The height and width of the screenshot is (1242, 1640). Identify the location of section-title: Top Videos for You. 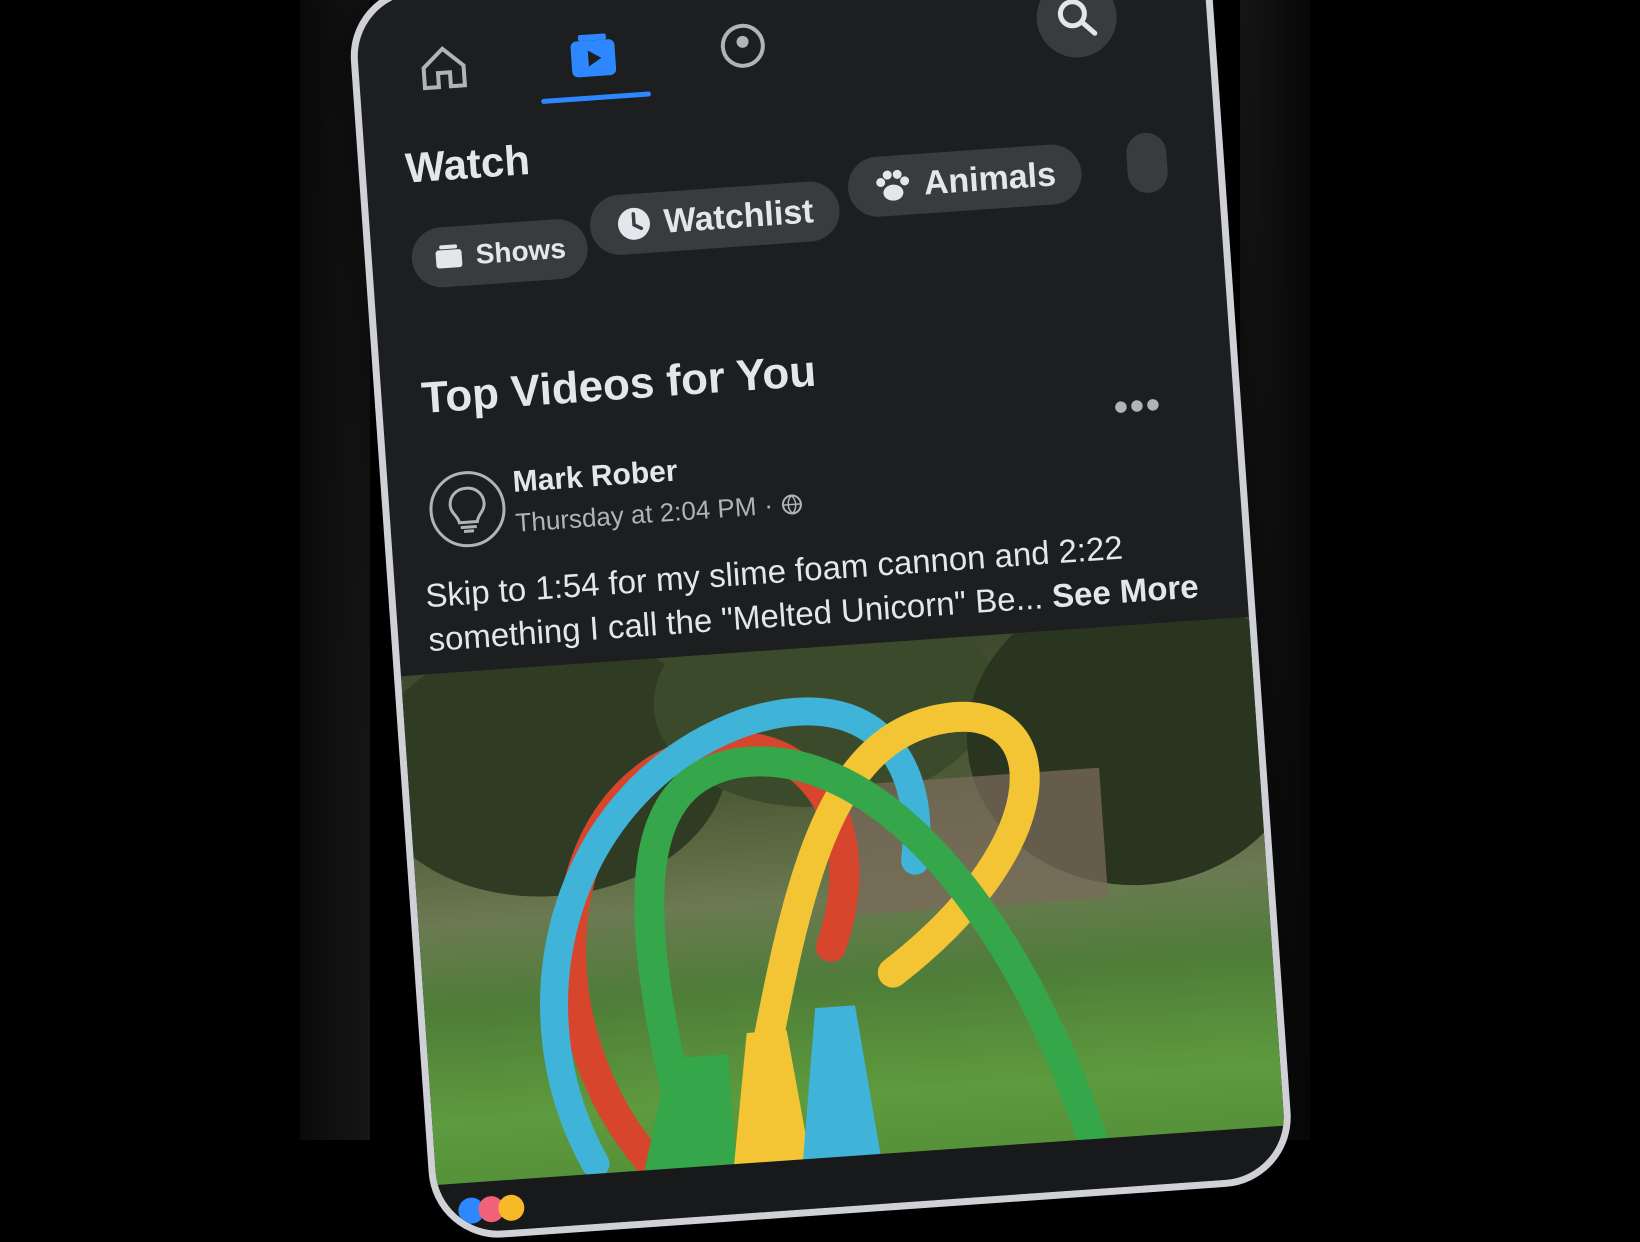
(618, 385).